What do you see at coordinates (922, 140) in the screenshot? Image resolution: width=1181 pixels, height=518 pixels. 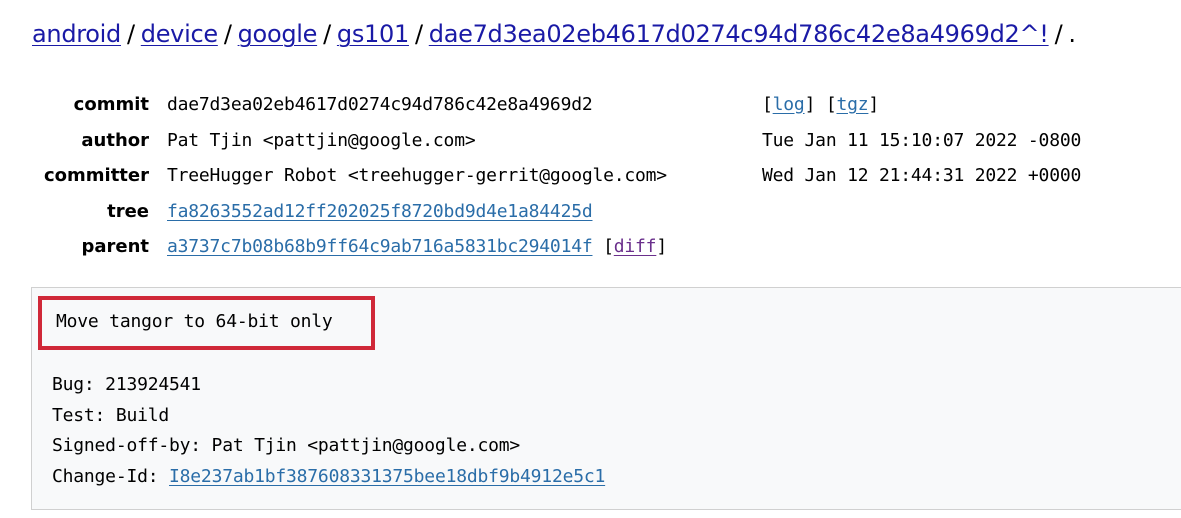 I see `author-date: Tue Jan 11 15:10:07 2022 -0800` at bounding box center [922, 140].